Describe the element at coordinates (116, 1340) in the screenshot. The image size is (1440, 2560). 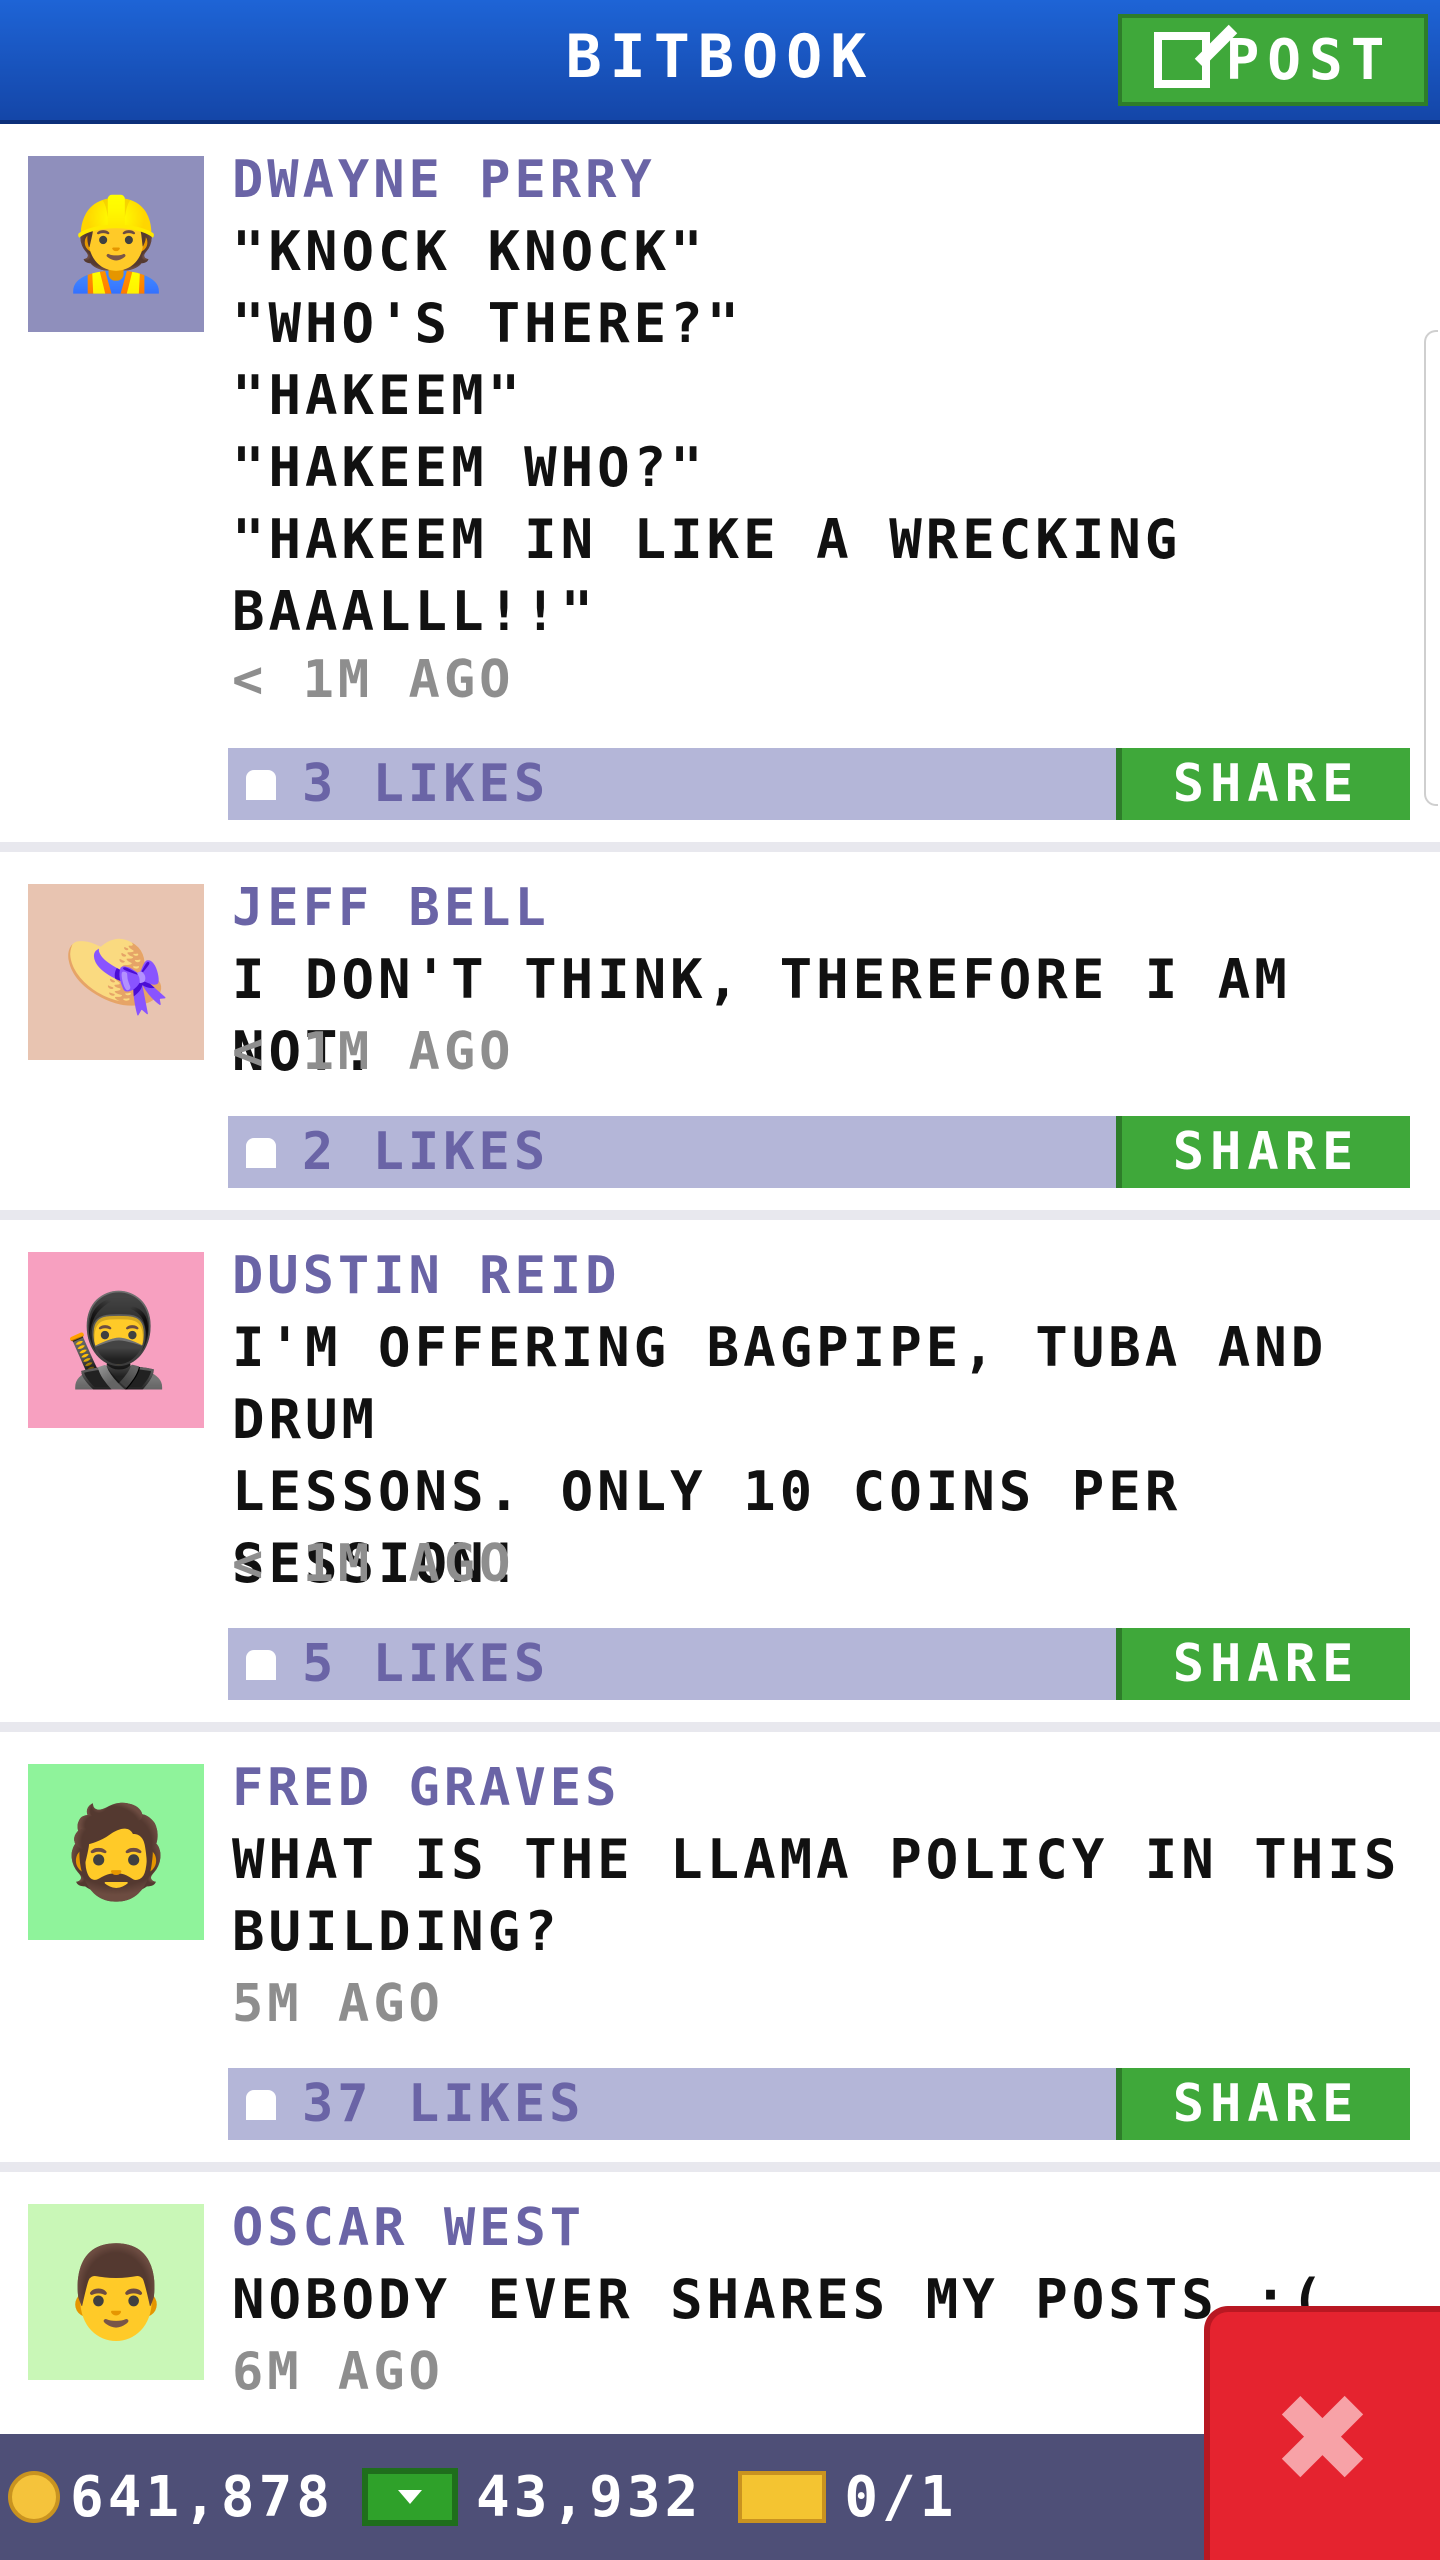
I see `avatar: 🥷` at that location.